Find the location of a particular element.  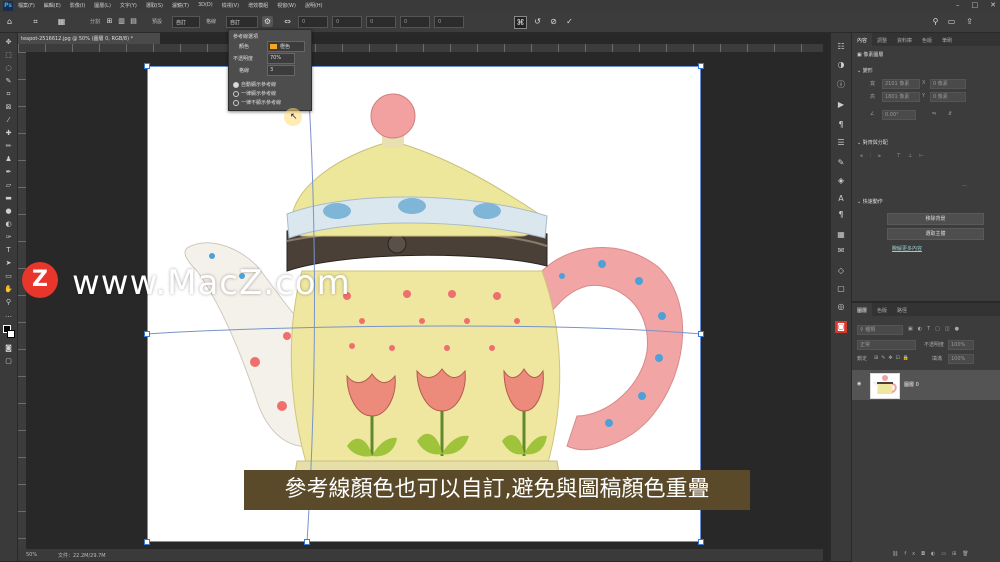

flip-v-icon: ⇵ is located at coordinates (950, 114).